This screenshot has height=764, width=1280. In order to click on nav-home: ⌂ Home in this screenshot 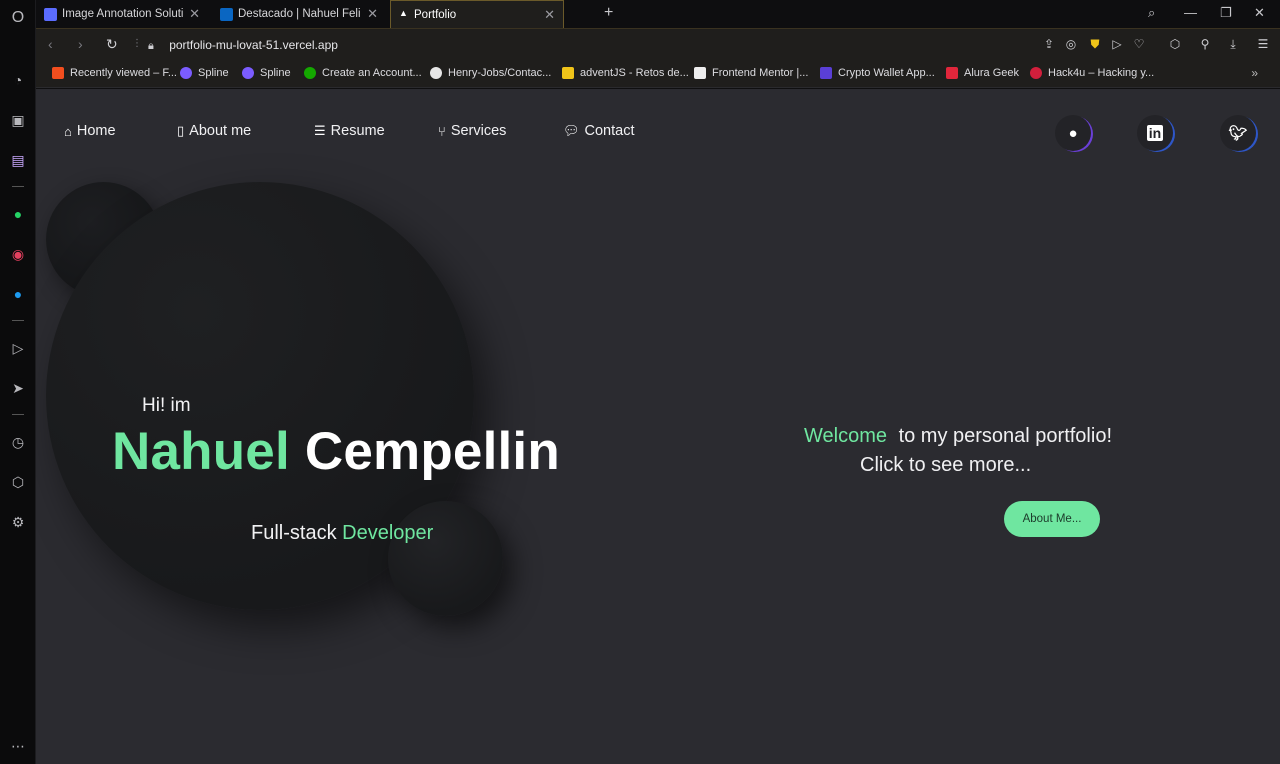, I will do `click(90, 131)`.